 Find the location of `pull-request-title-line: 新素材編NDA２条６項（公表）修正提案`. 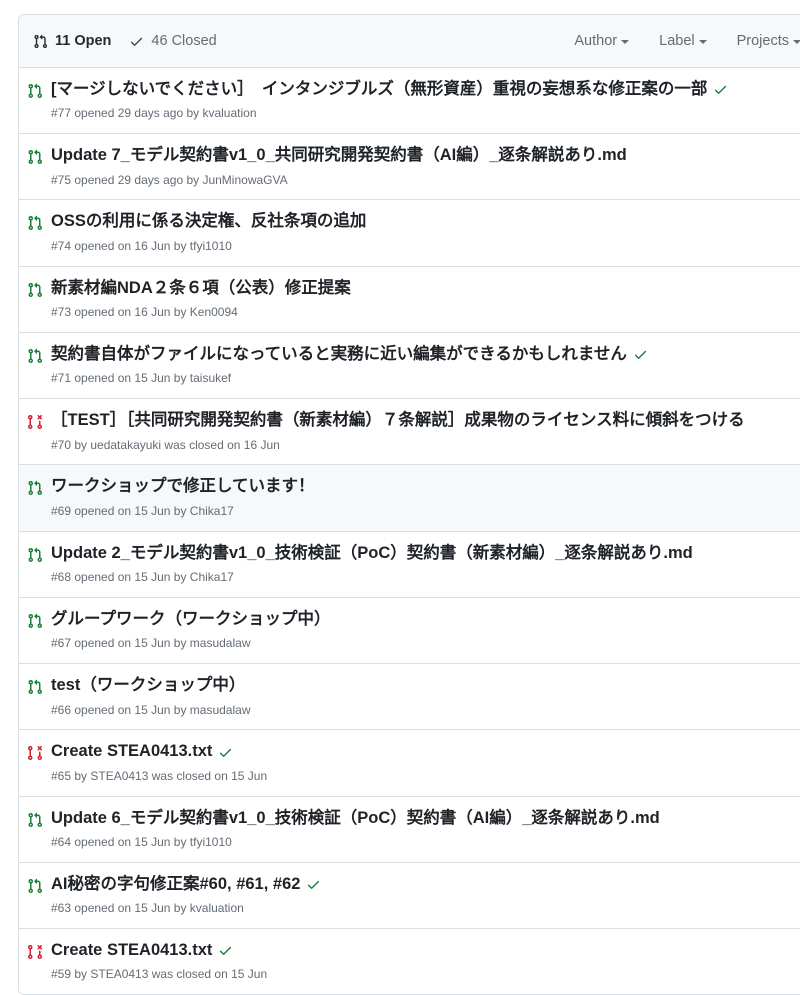

pull-request-title-line: 新素材編NDA２条６項（公表）修正提案 is located at coordinates (425, 288).